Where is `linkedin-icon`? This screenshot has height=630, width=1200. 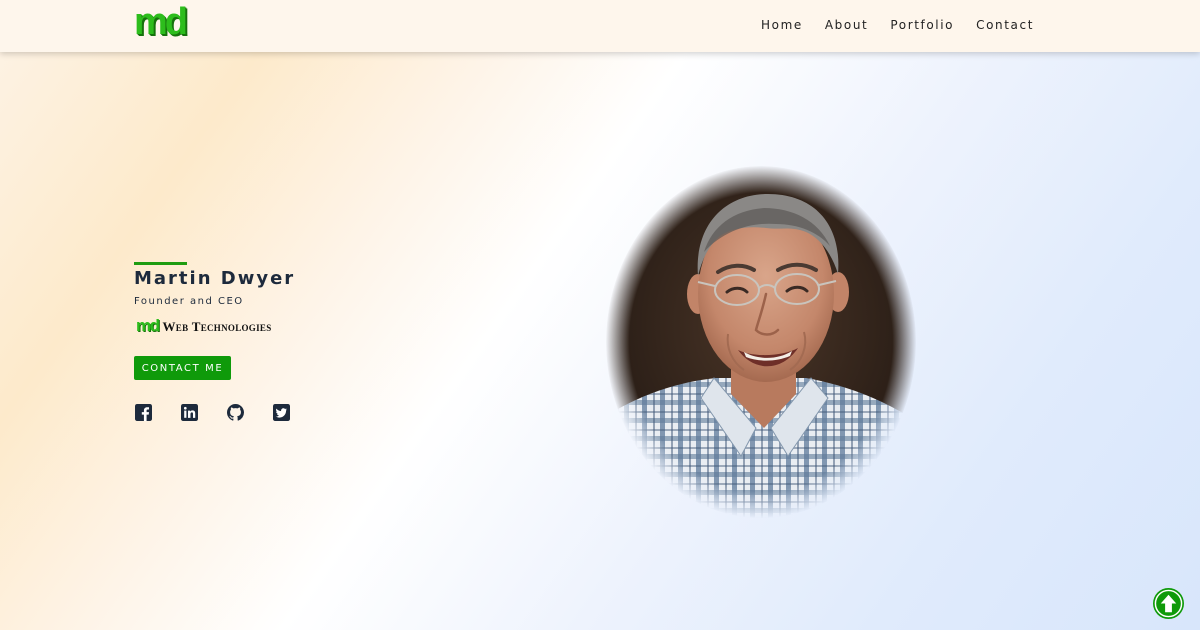 linkedin-icon is located at coordinates (189, 412).